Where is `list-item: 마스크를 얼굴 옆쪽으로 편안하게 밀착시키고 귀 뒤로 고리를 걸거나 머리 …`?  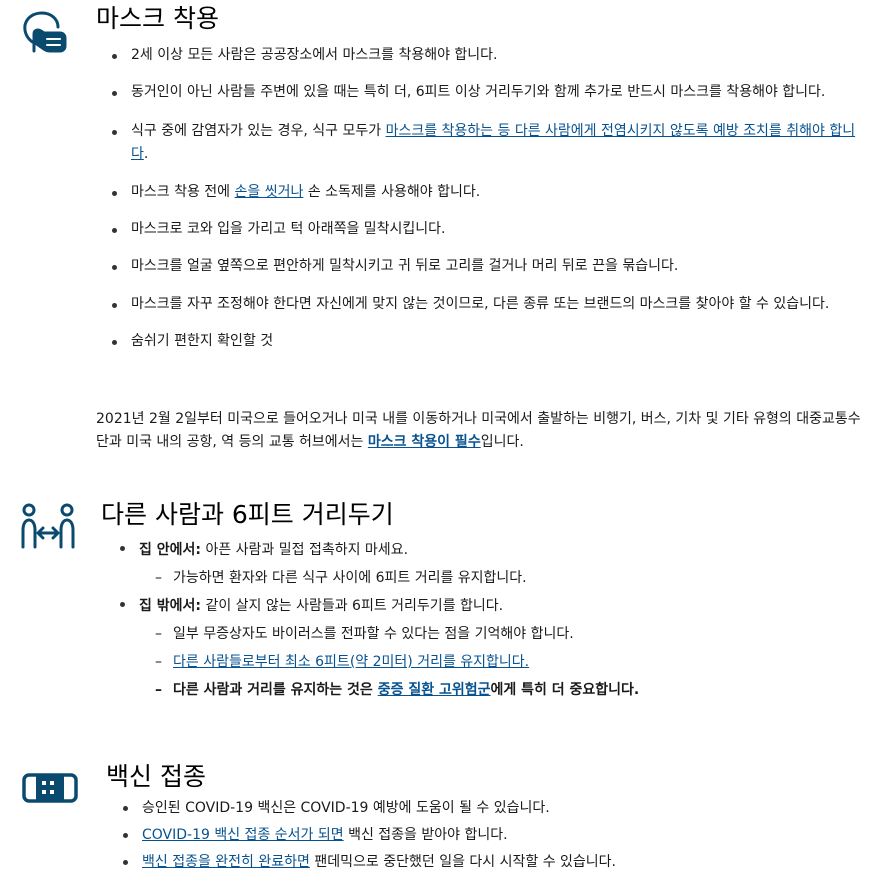 list-item: 마스크를 얼굴 옆쪽으로 편안하게 밀착시키고 귀 뒤로 고리를 걸거나 머리 … is located at coordinates (485, 266).